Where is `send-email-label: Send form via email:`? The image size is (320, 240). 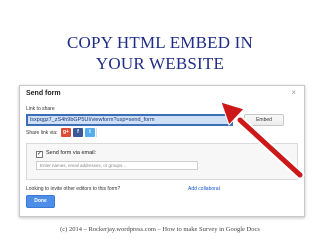
send-email-label: Send form via email: is located at coordinates (71, 153).